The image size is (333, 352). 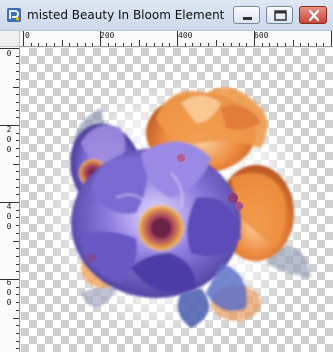 I want to click on close-button, so click(x=313, y=15).